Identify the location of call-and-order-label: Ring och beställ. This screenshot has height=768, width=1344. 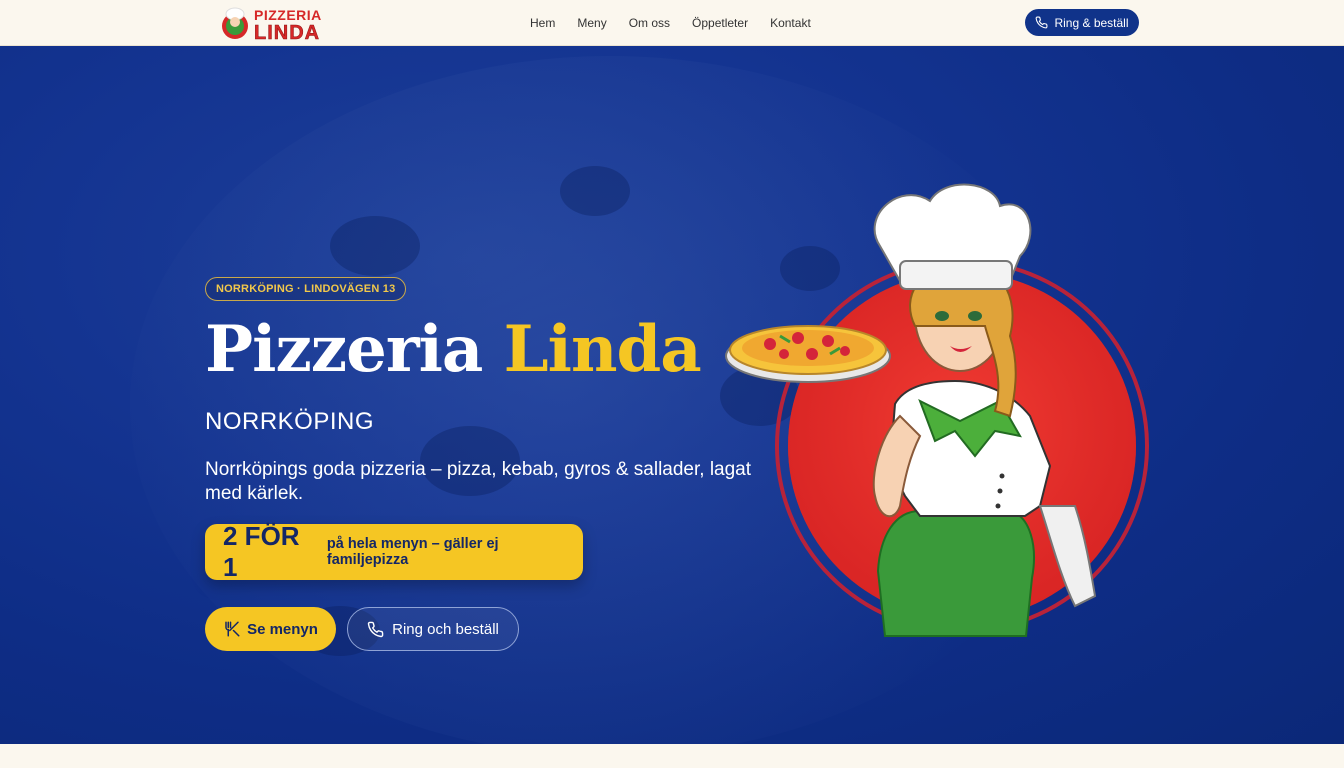
(445, 629).